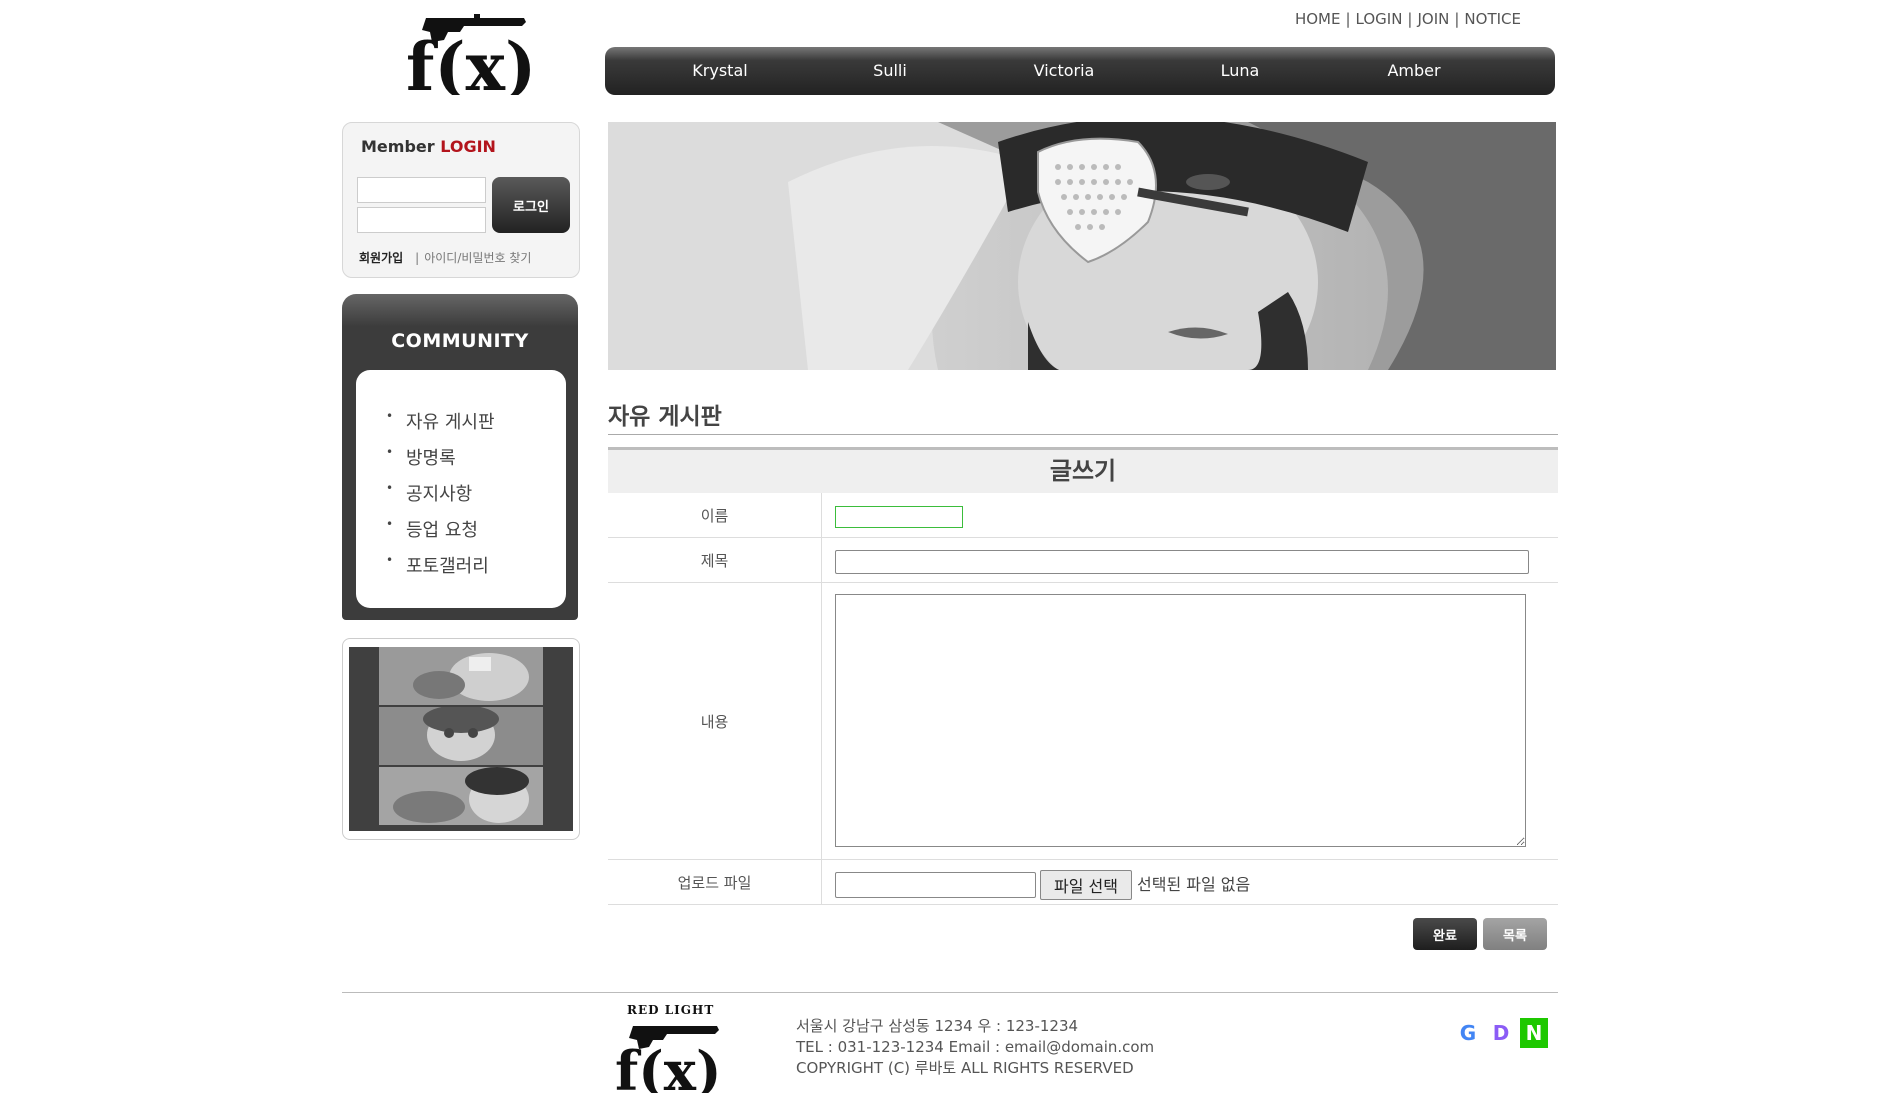 Image resolution: width=1881 pixels, height=1097 pixels. I want to click on nav-amber: Amber, so click(1414, 71).